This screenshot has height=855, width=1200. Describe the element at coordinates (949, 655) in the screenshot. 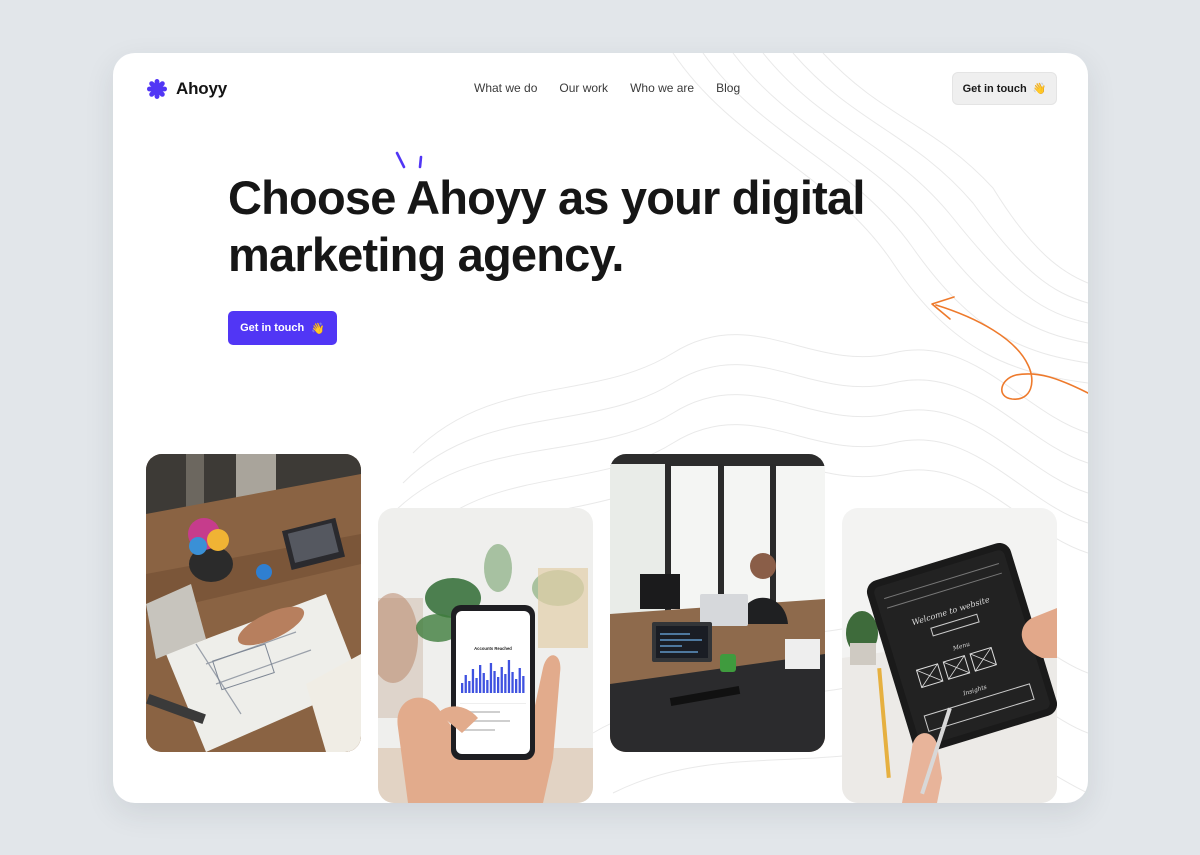

I see `photo-tablet-wireframe: Welcome to website Menu Insights` at that location.